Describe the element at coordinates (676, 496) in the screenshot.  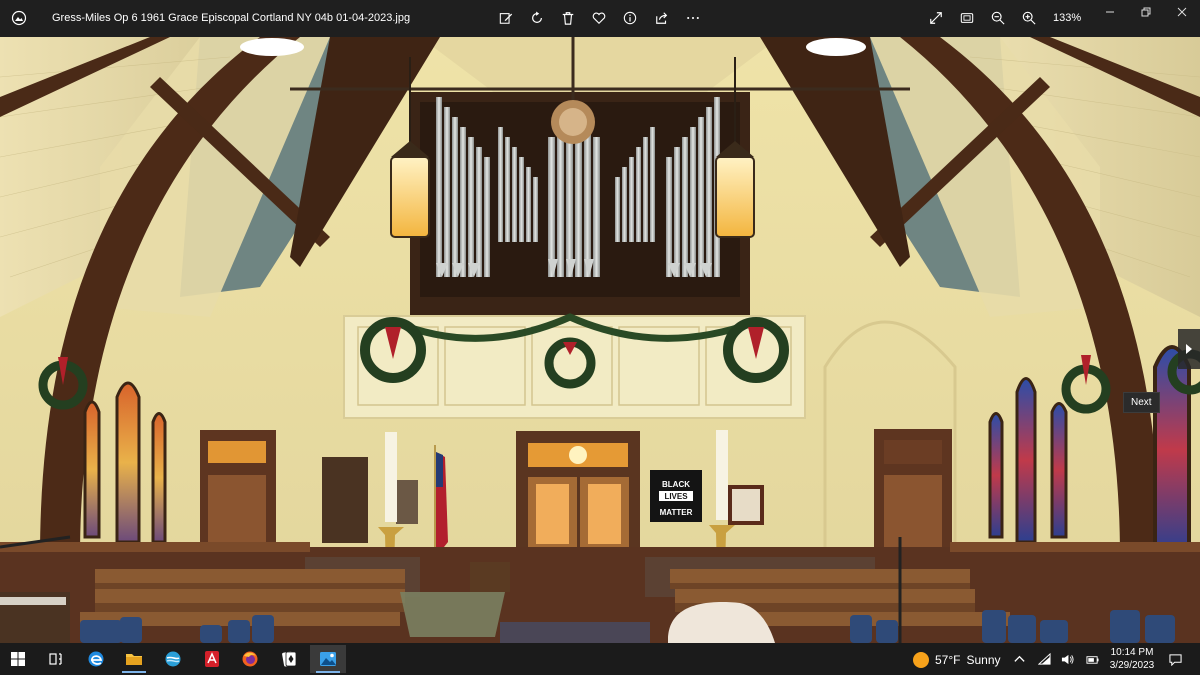
I see `banner-text-line2: LIVES` at that location.